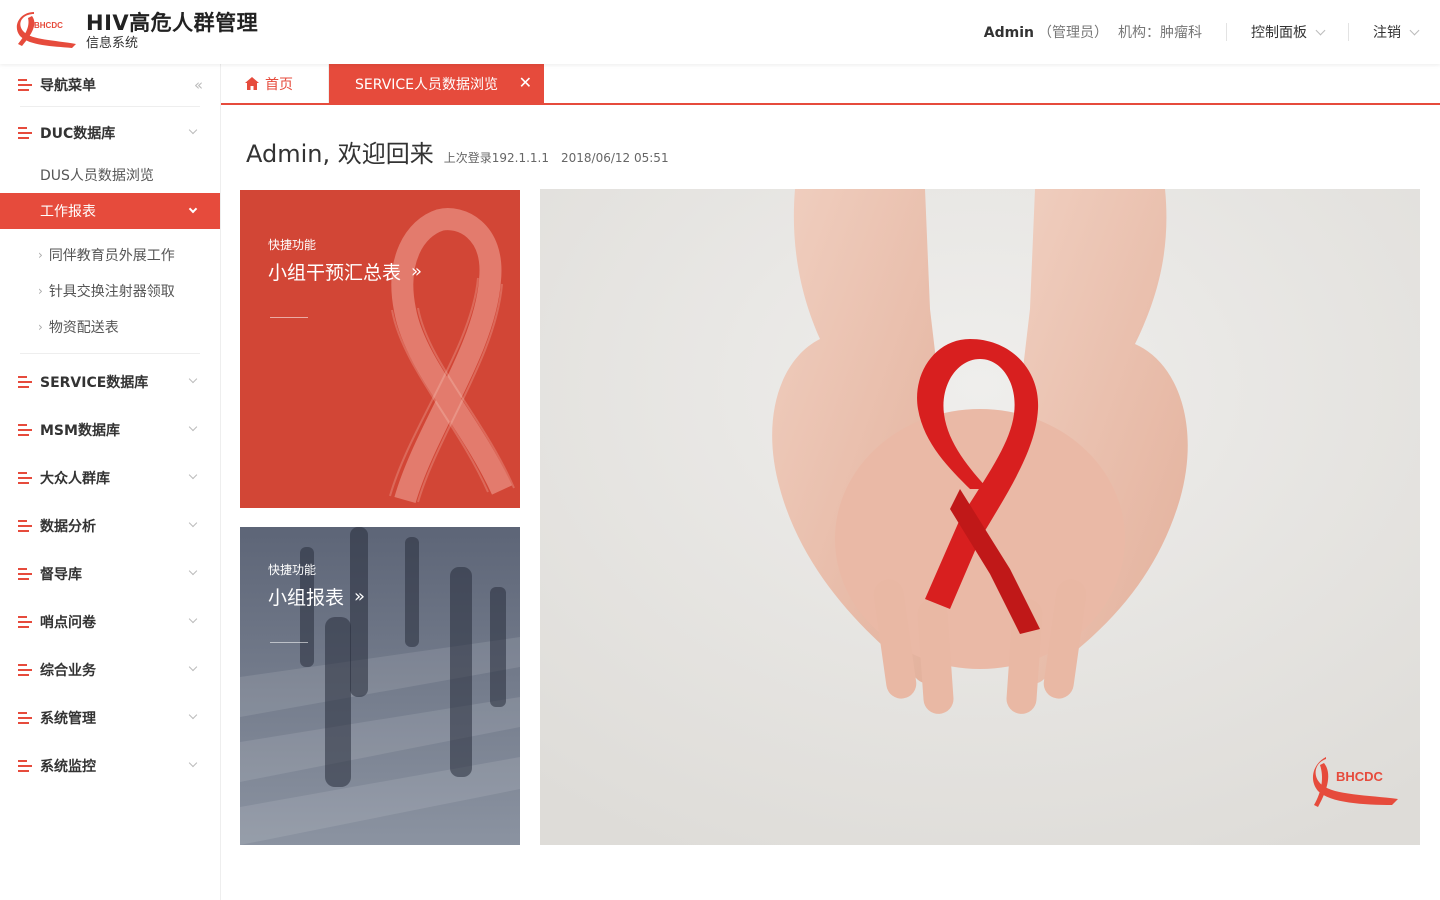 The width and height of the screenshot is (1440, 900). I want to click on home-icon, so click(252, 83).